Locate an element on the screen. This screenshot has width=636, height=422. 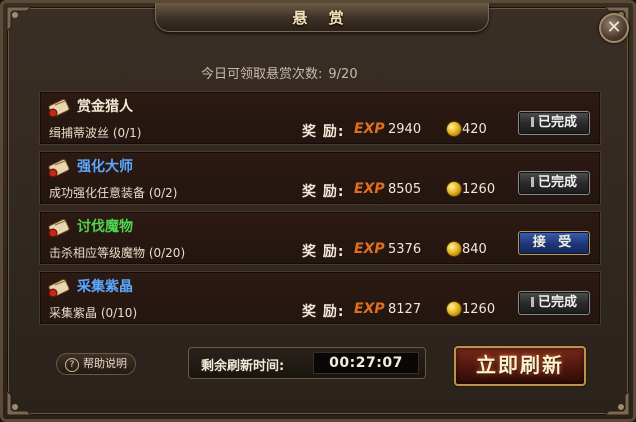
quest-objective: 缉捕蒂波丝 (0/1) is located at coordinates (95, 133).